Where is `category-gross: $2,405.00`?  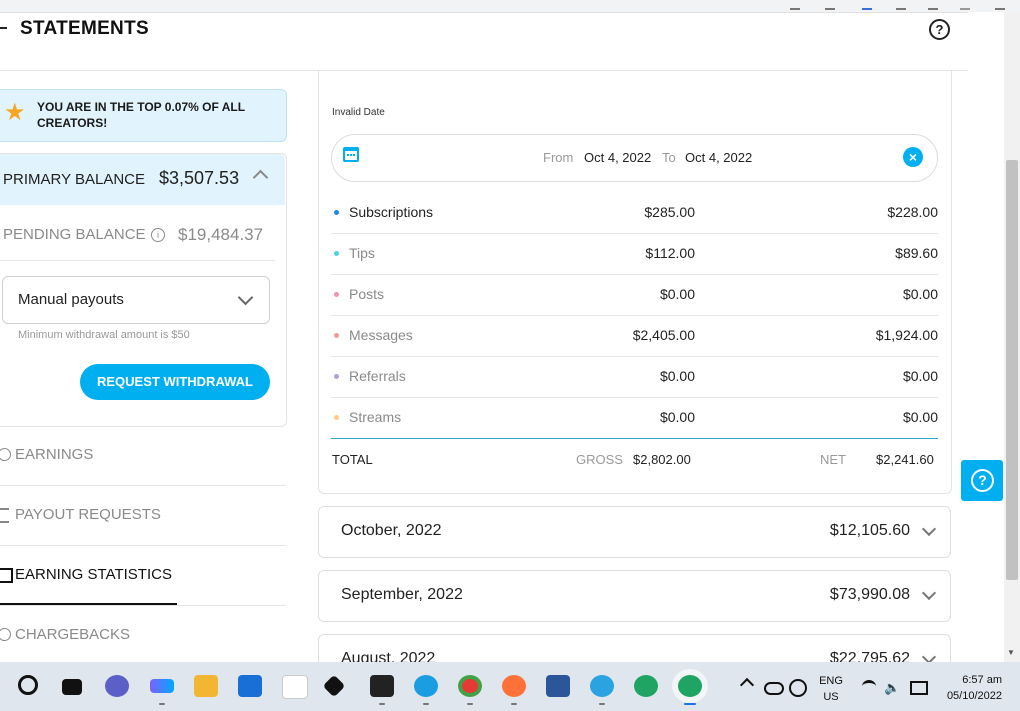
category-gross: $2,405.00 is located at coordinates (663, 335).